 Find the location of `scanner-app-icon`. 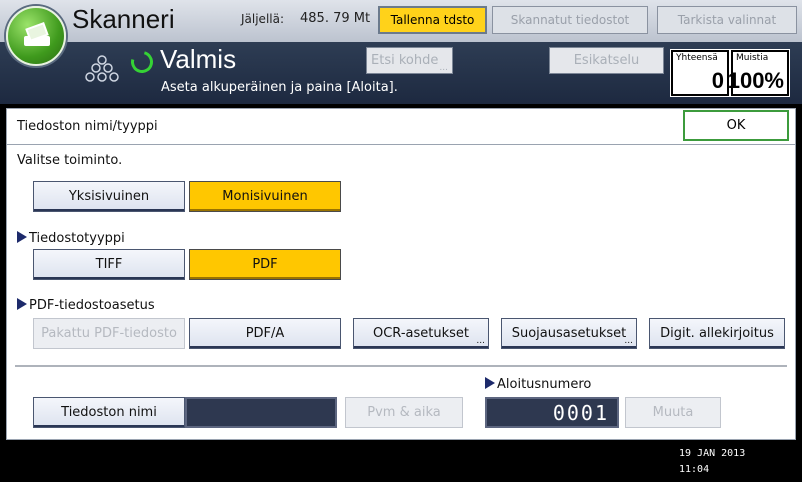

scanner-app-icon is located at coordinates (36, 36).